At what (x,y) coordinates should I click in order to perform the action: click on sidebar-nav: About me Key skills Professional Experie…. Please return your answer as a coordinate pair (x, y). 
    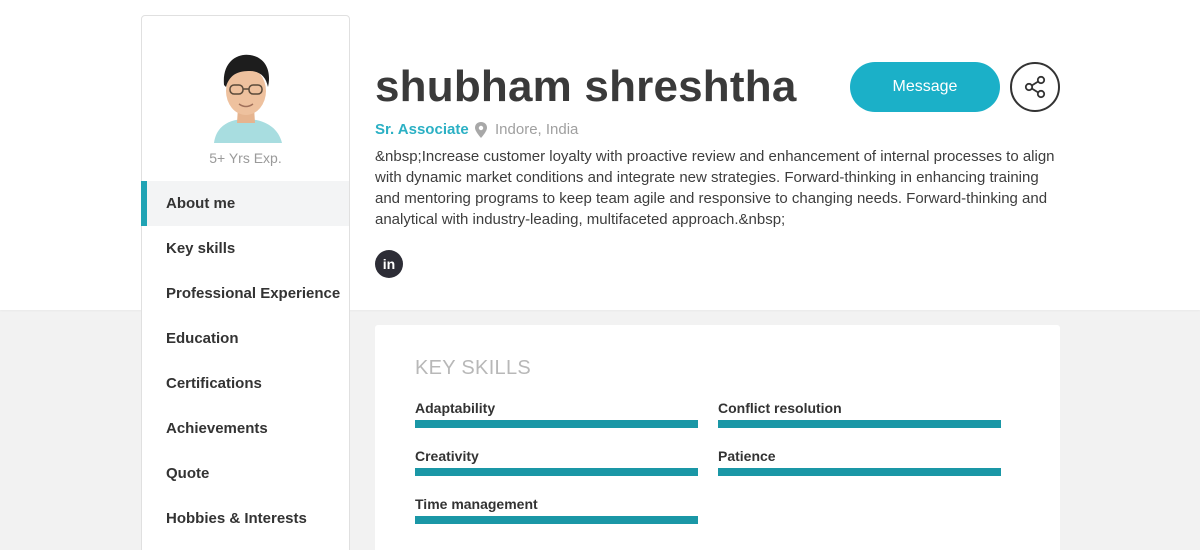
    Looking at the image, I should click on (245, 361).